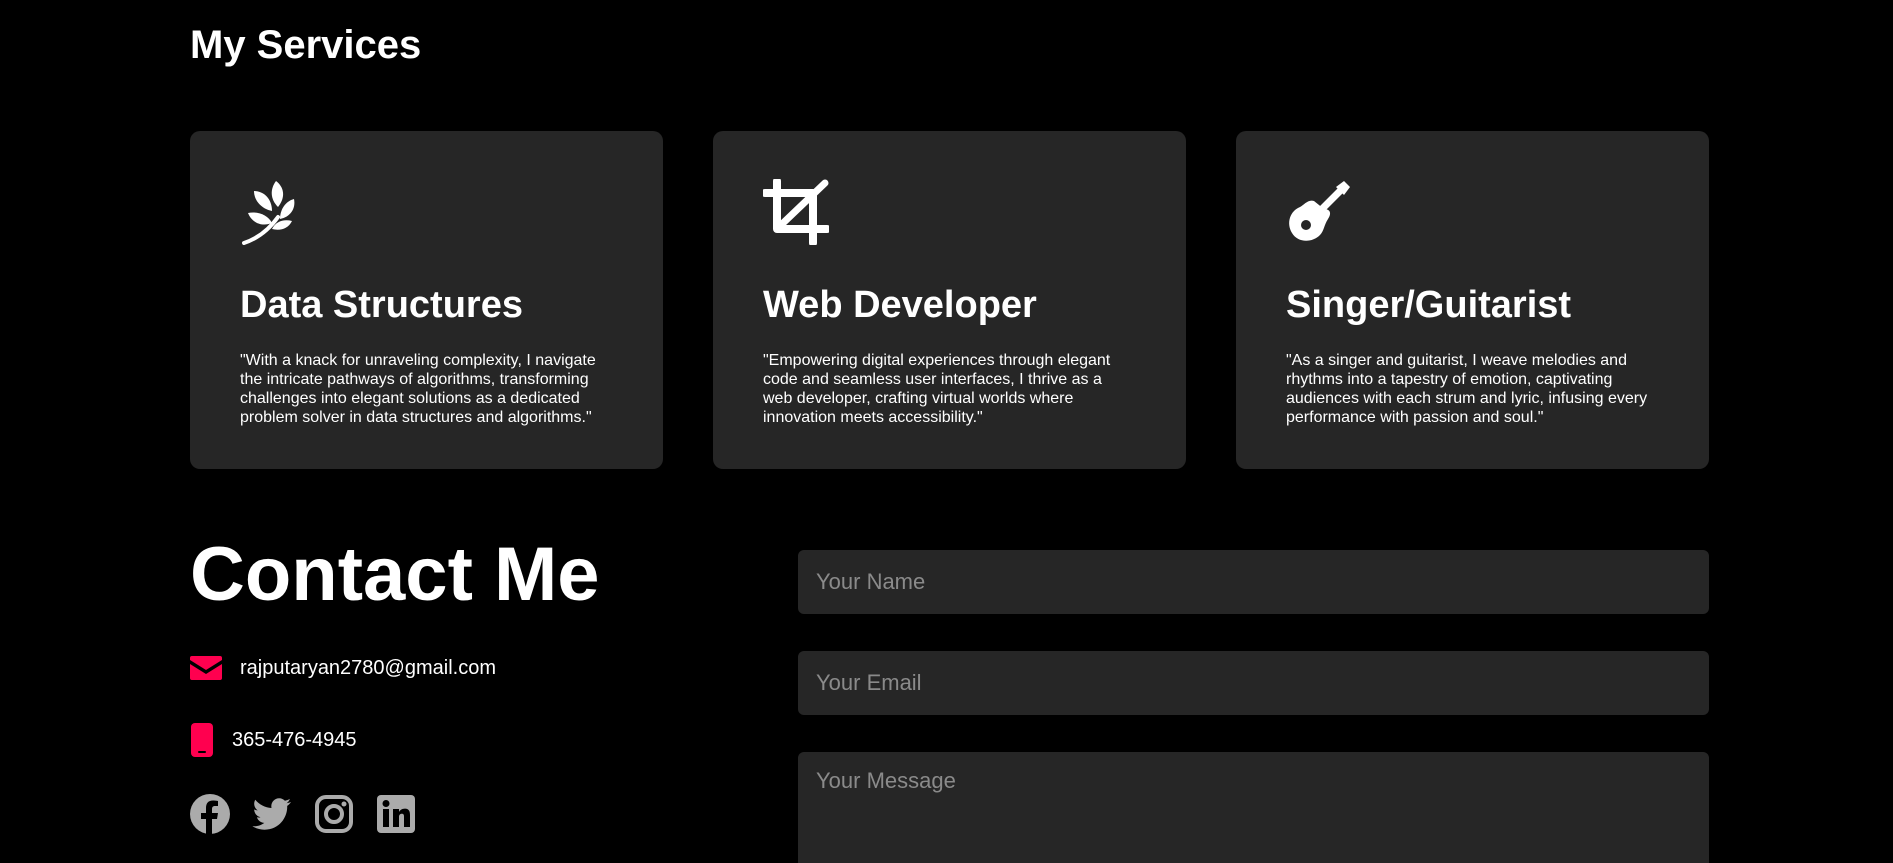  I want to click on contact-email-row: rajputaryan2780@gmail.com, so click(343, 668).